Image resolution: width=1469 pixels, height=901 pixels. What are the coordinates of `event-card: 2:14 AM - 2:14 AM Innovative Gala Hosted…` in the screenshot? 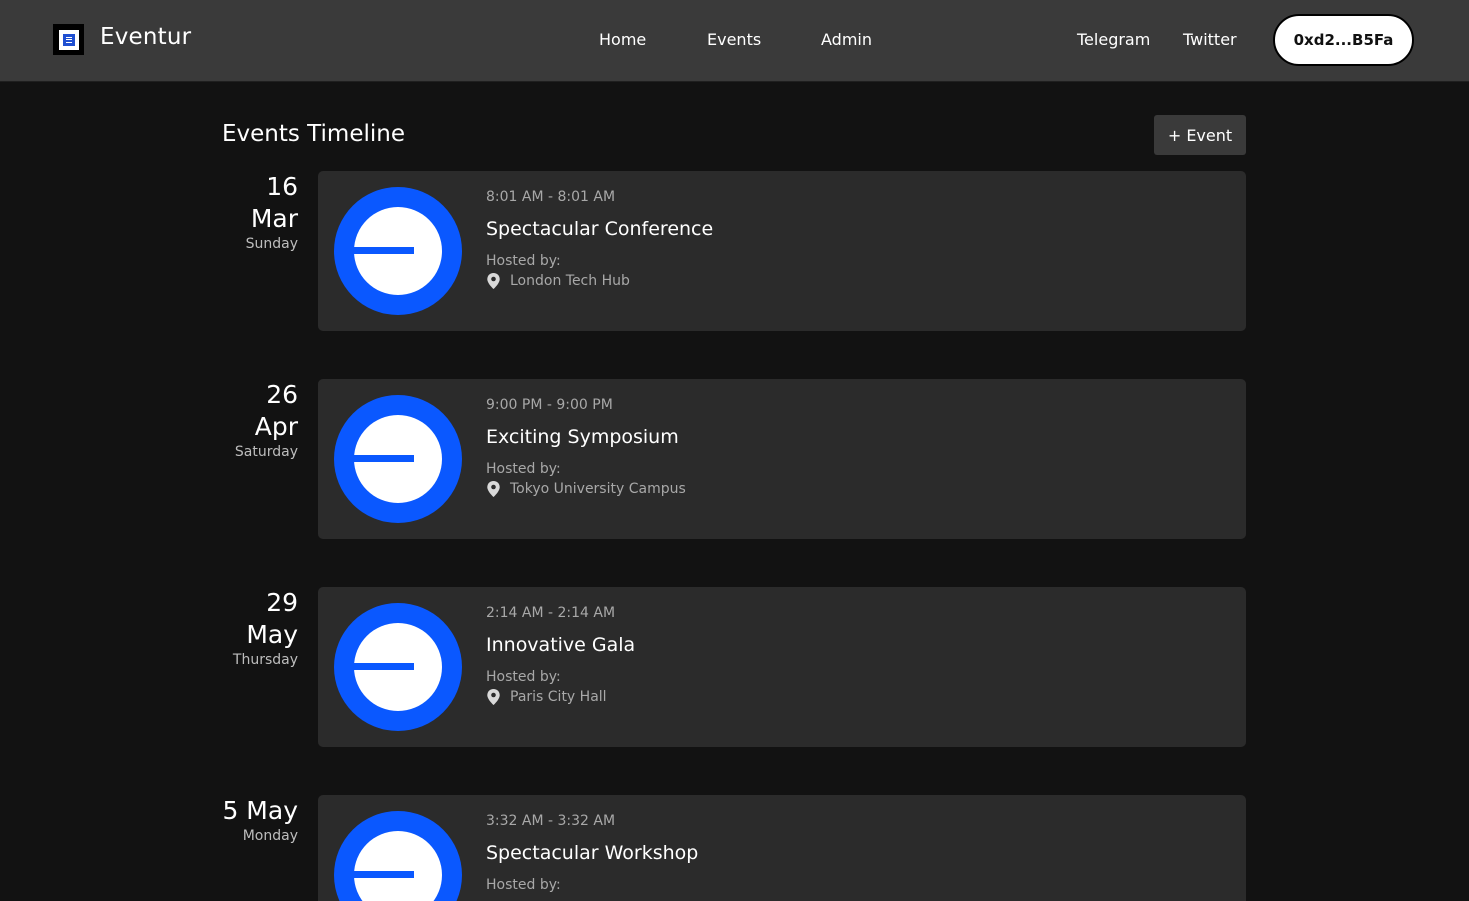 It's located at (782, 667).